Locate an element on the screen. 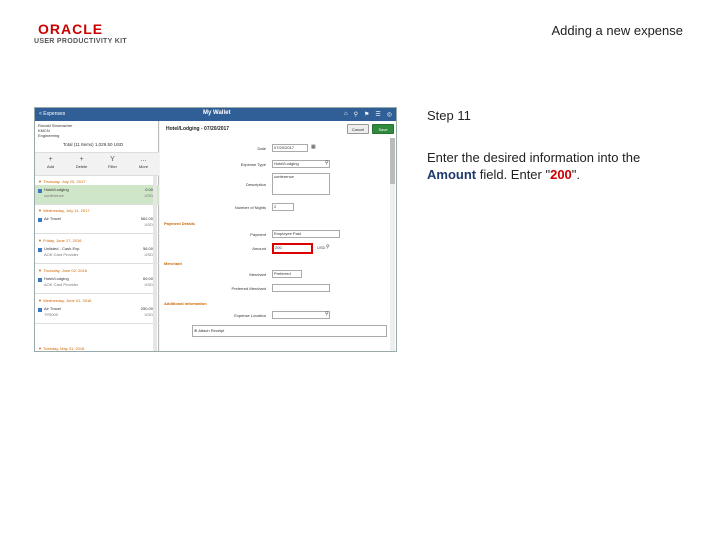 The image size is (720, 540). amount-label: Amount is located at coordinates (259, 248).